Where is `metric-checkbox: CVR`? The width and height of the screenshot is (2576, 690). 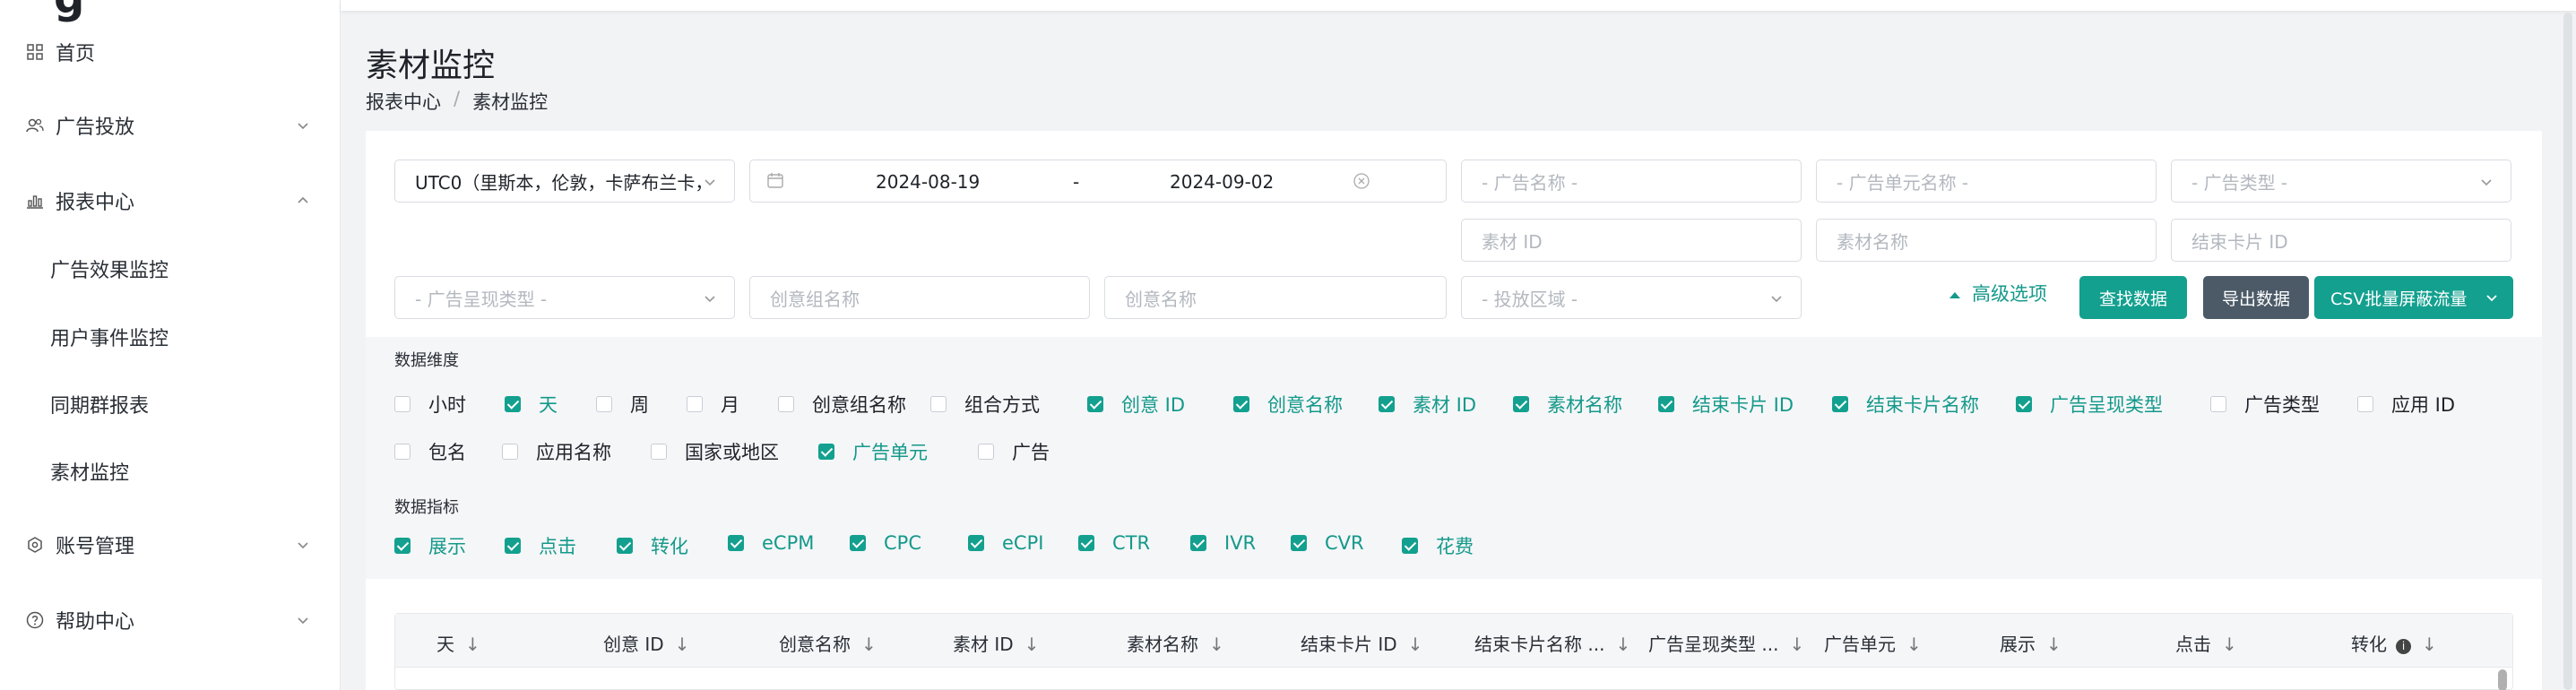
metric-checkbox: CVR is located at coordinates (1327, 543).